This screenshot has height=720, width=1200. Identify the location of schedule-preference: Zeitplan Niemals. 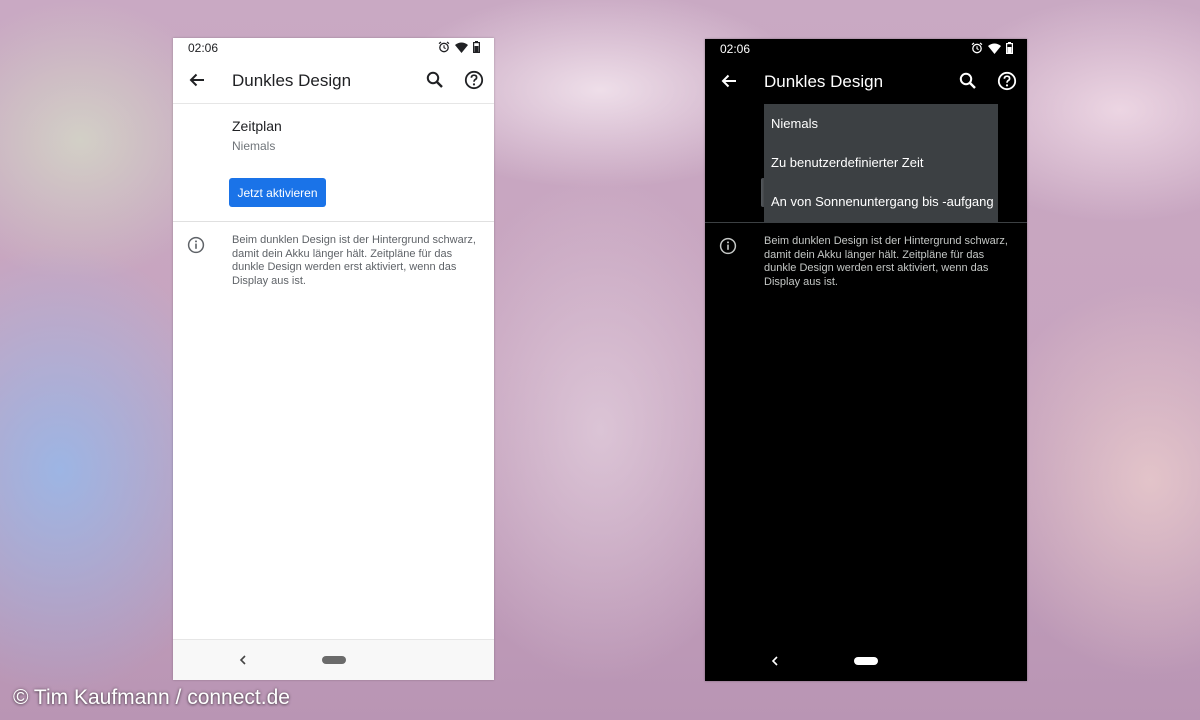
(257, 135).